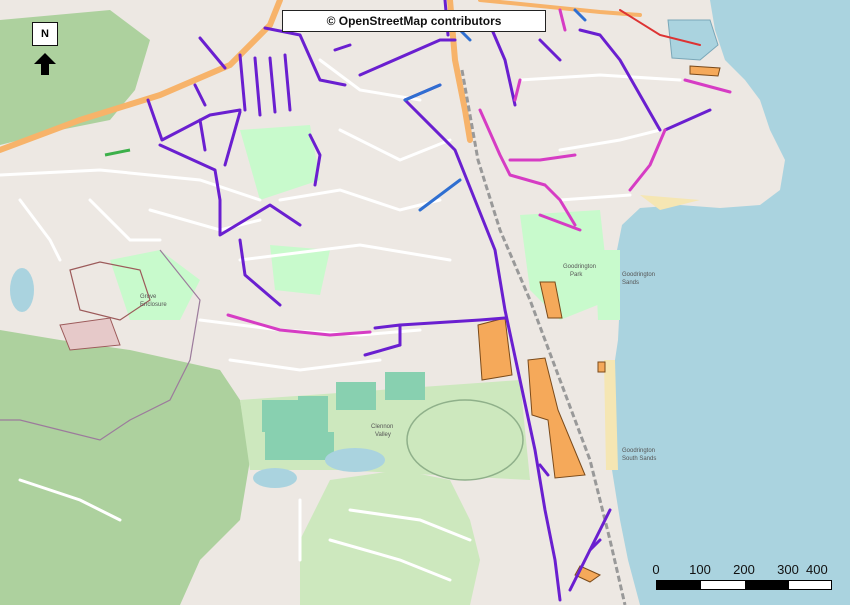  What do you see at coordinates (45, 64) in the screenshot?
I see `north-arrow-icon` at bounding box center [45, 64].